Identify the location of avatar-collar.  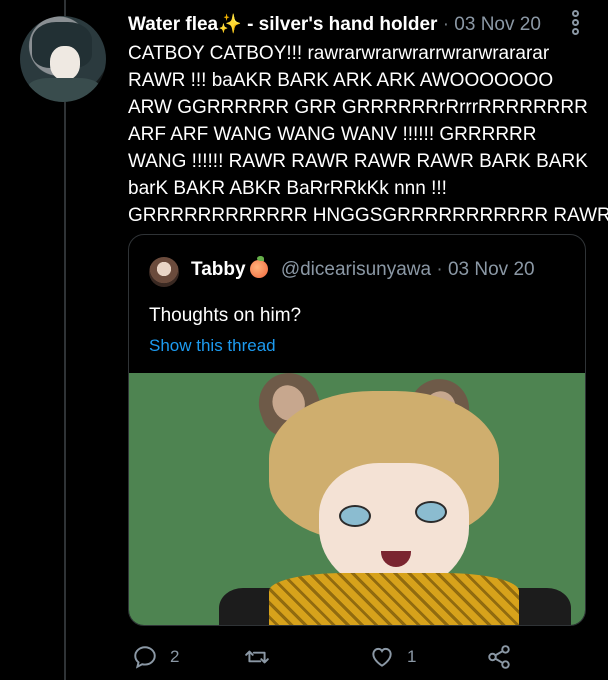
(64, 90).